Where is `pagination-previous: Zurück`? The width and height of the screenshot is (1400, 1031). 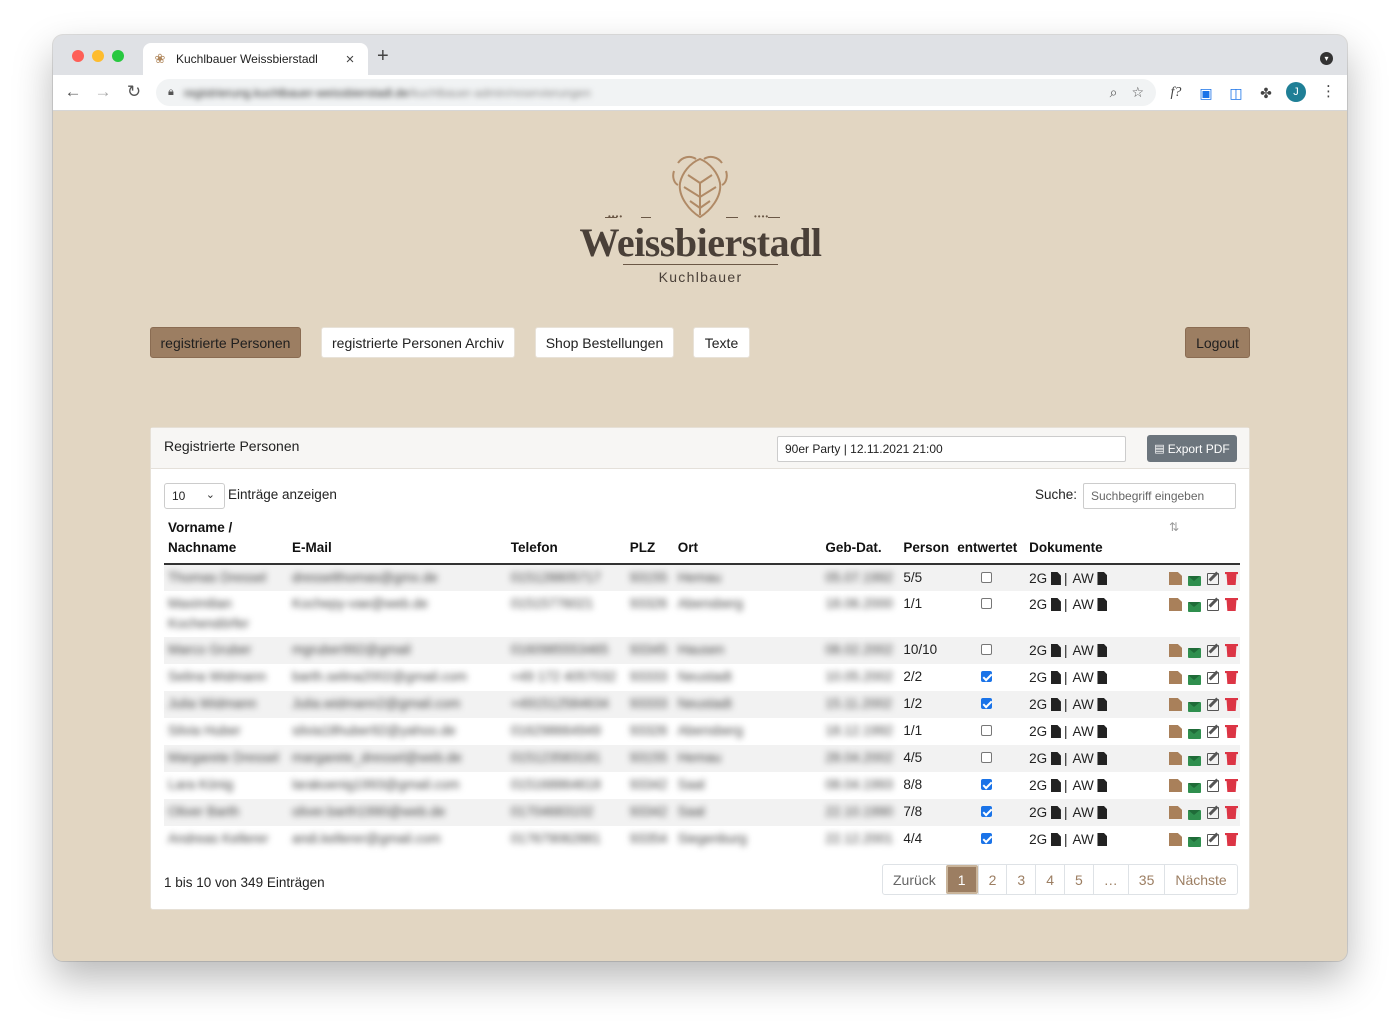 pagination-previous: Zurück is located at coordinates (914, 879).